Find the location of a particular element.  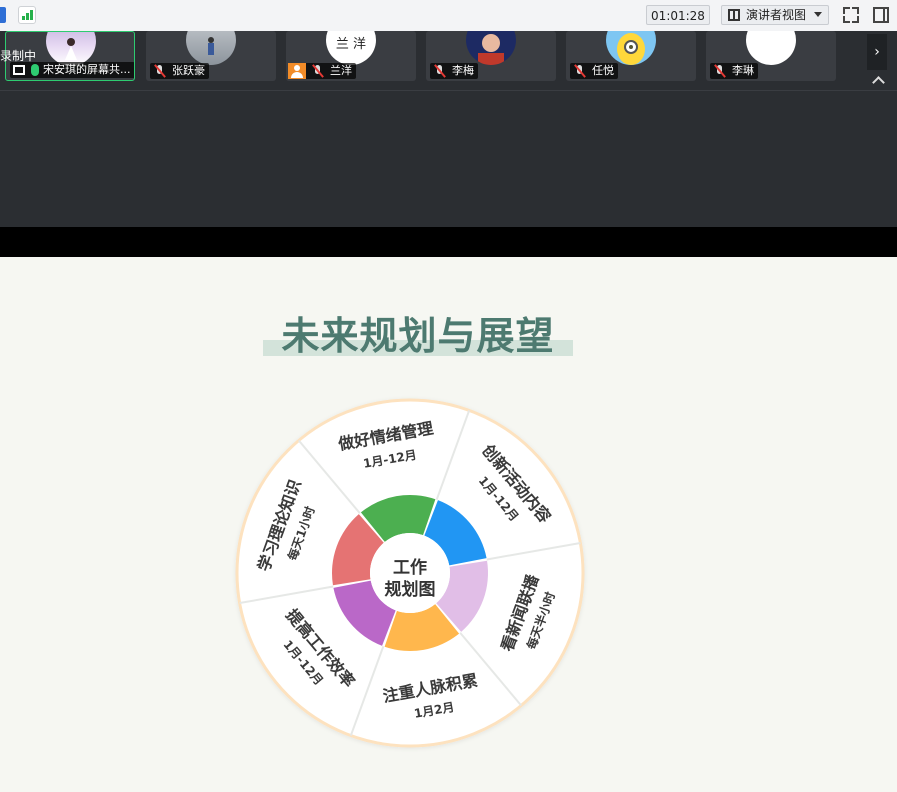

name-tag: 张跃豪 is located at coordinates (179, 71).